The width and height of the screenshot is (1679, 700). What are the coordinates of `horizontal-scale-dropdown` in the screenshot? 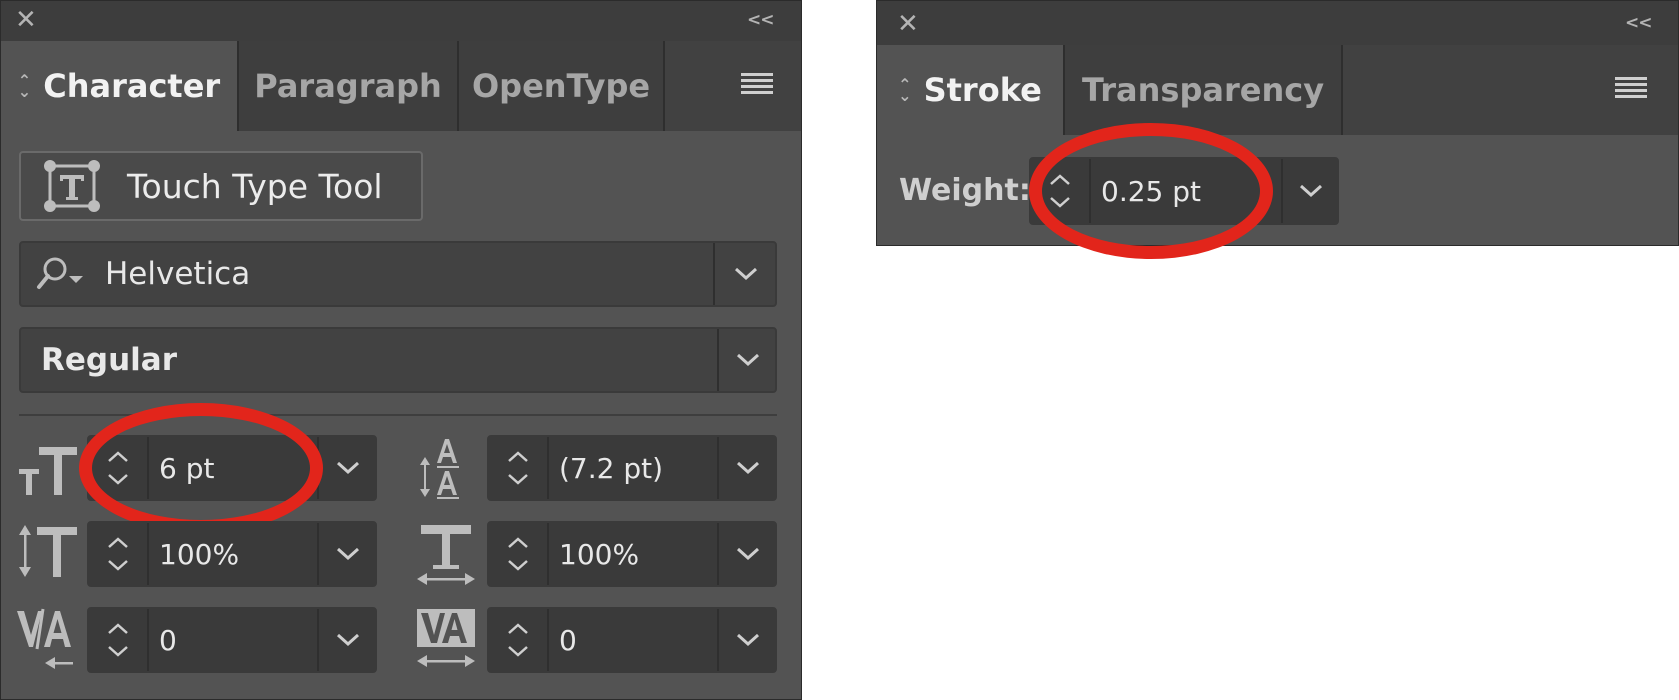 It's located at (747, 554).